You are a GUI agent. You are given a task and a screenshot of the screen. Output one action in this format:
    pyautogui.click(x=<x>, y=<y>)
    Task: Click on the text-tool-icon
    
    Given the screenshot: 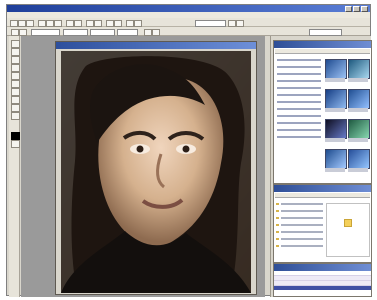 What is the action you would take?
    pyautogui.click(x=15, y=100)
    